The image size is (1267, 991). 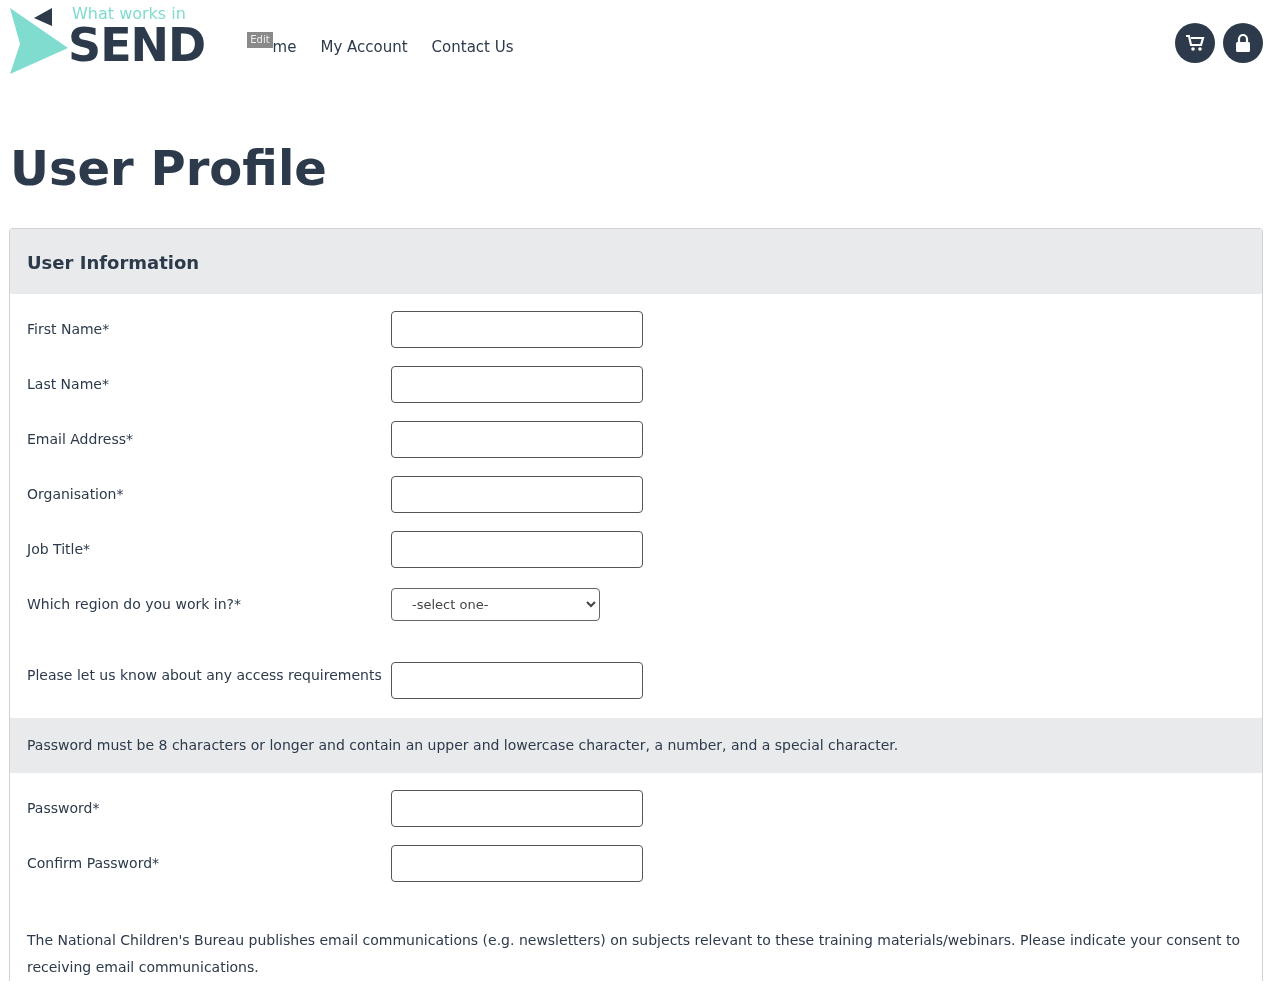 I want to click on page-title: User Profile, so click(x=169, y=169).